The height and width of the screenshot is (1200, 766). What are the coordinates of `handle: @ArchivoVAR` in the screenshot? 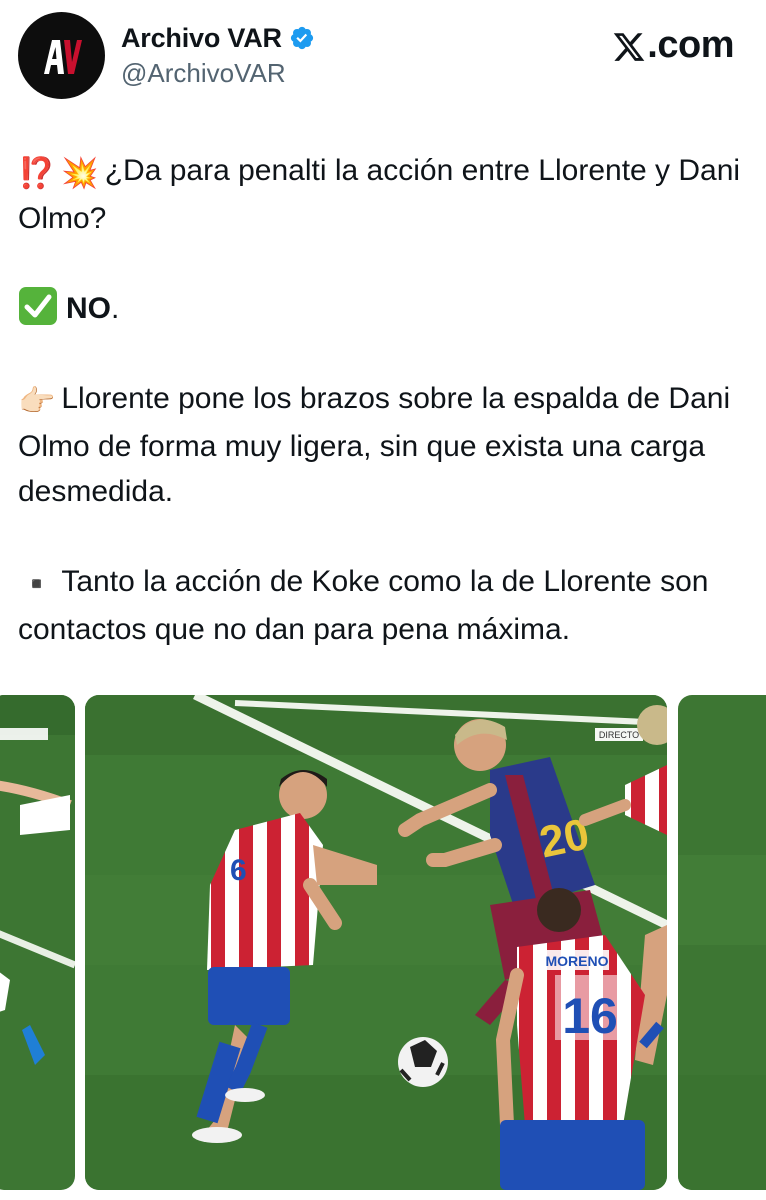 It's located at (218, 73).